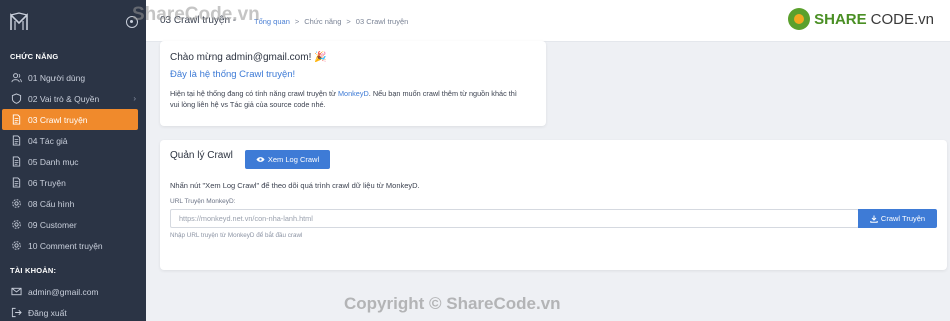 Image resolution: width=950 pixels, height=321 pixels. I want to click on mail-icon, so click(16, 292).